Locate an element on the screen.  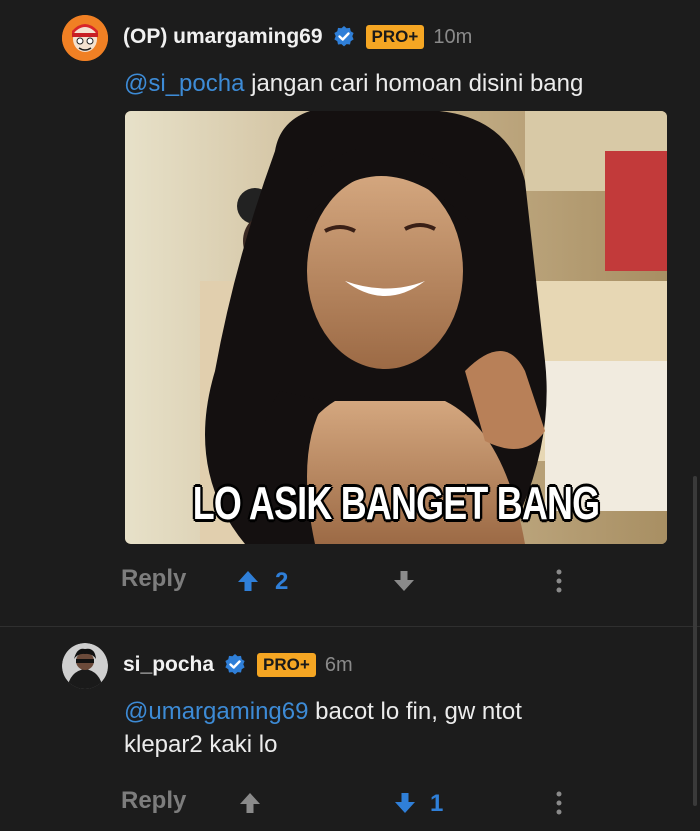
comment-actions: Reply 2 is located at coordinates (350, 581).